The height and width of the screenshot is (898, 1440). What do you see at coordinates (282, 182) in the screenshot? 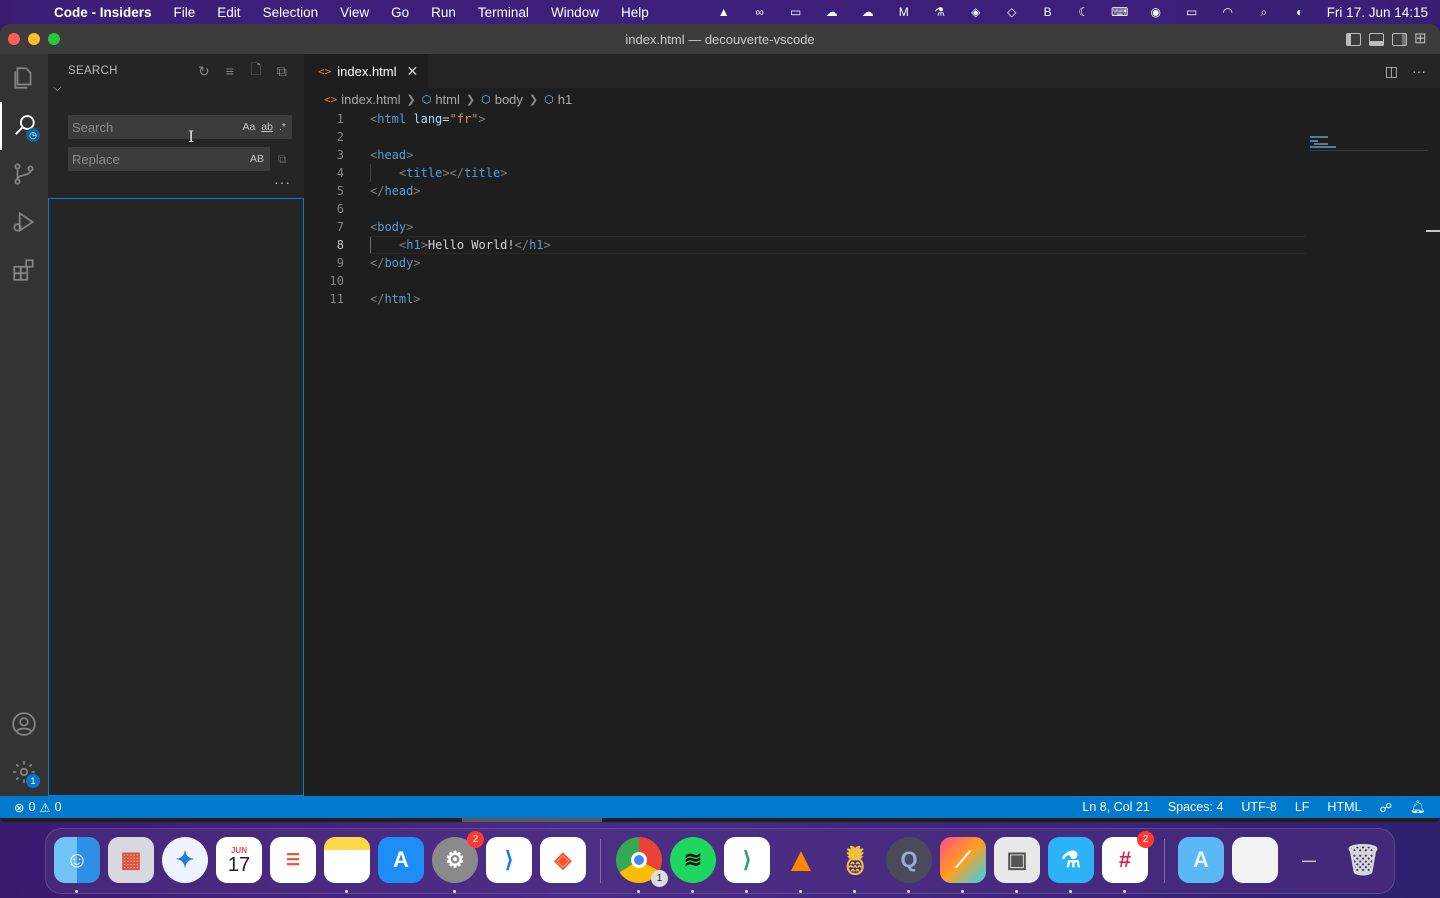
I see `toggle-search-details-icon: ···` at bounding box center [282, 182].